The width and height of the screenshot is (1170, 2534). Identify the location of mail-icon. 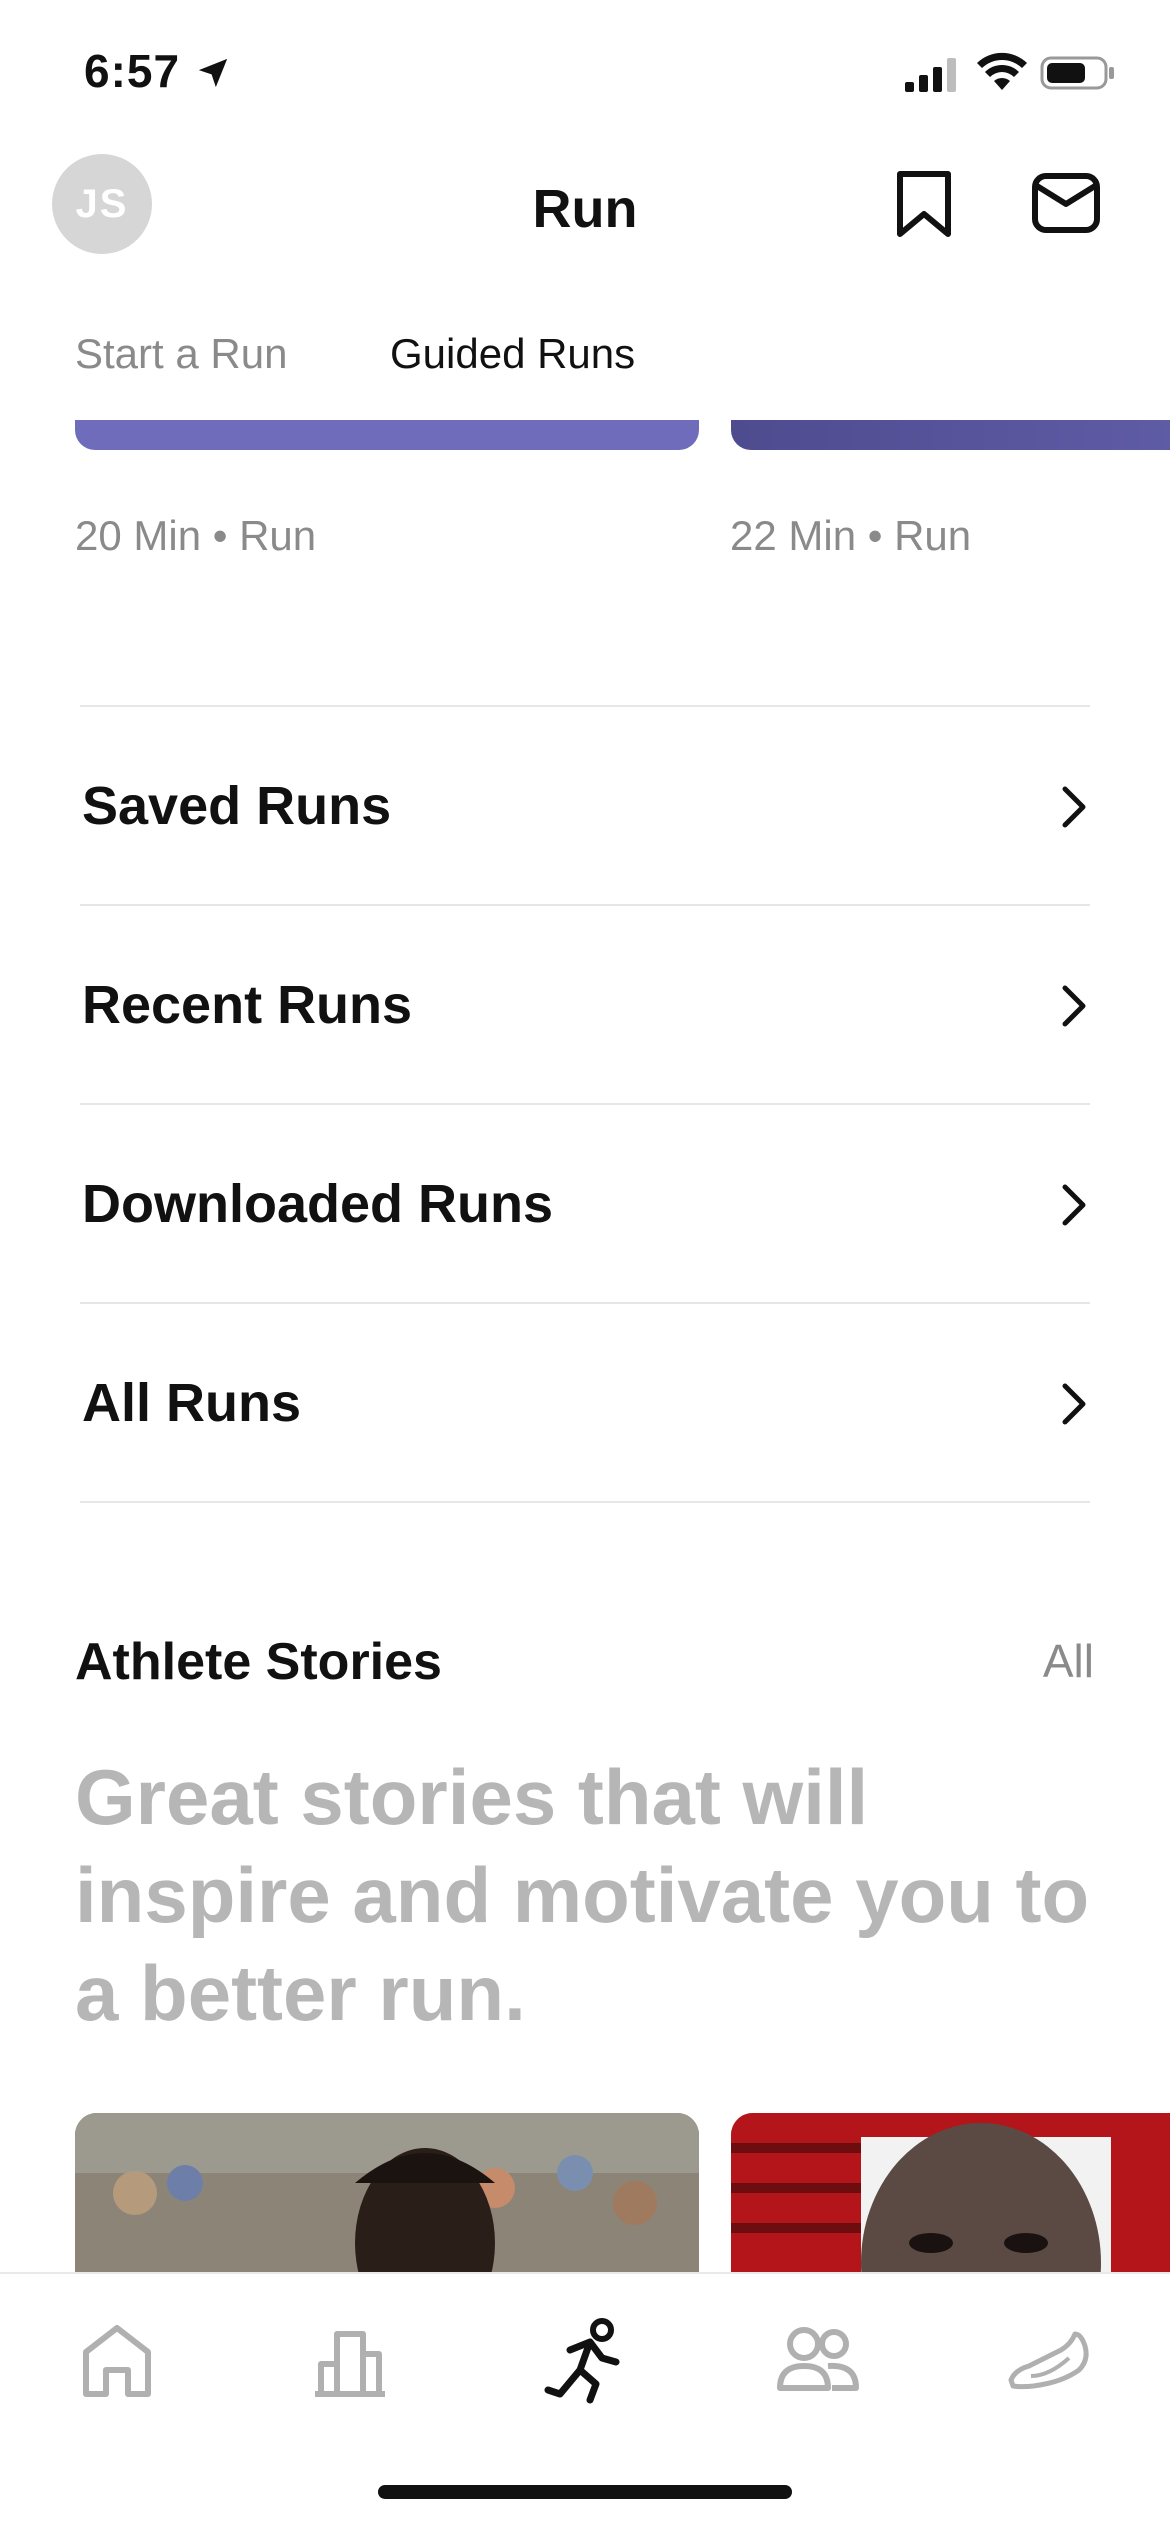
(1066, 203).